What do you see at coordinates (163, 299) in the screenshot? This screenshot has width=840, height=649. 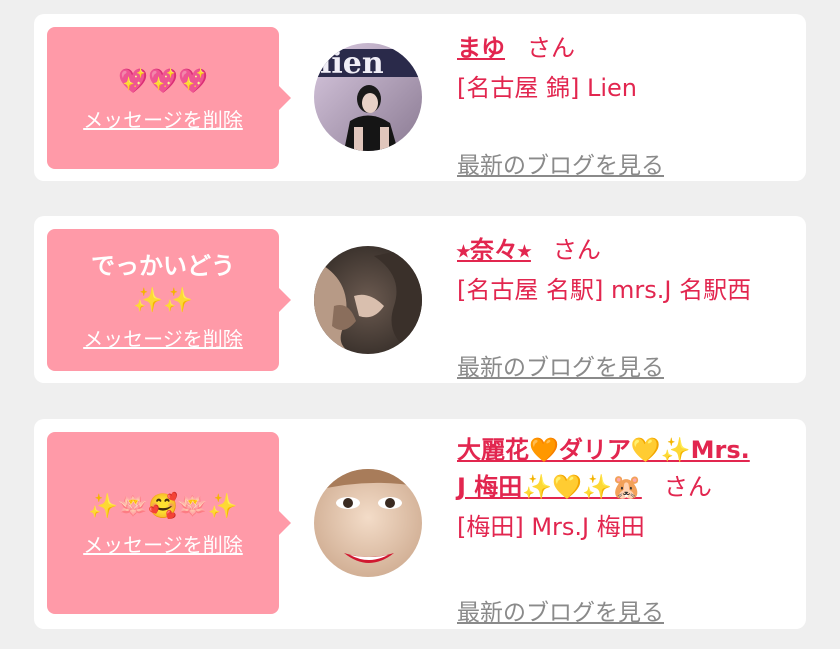 I see `message-text: ✨✨` at bounding box center [163, 299].